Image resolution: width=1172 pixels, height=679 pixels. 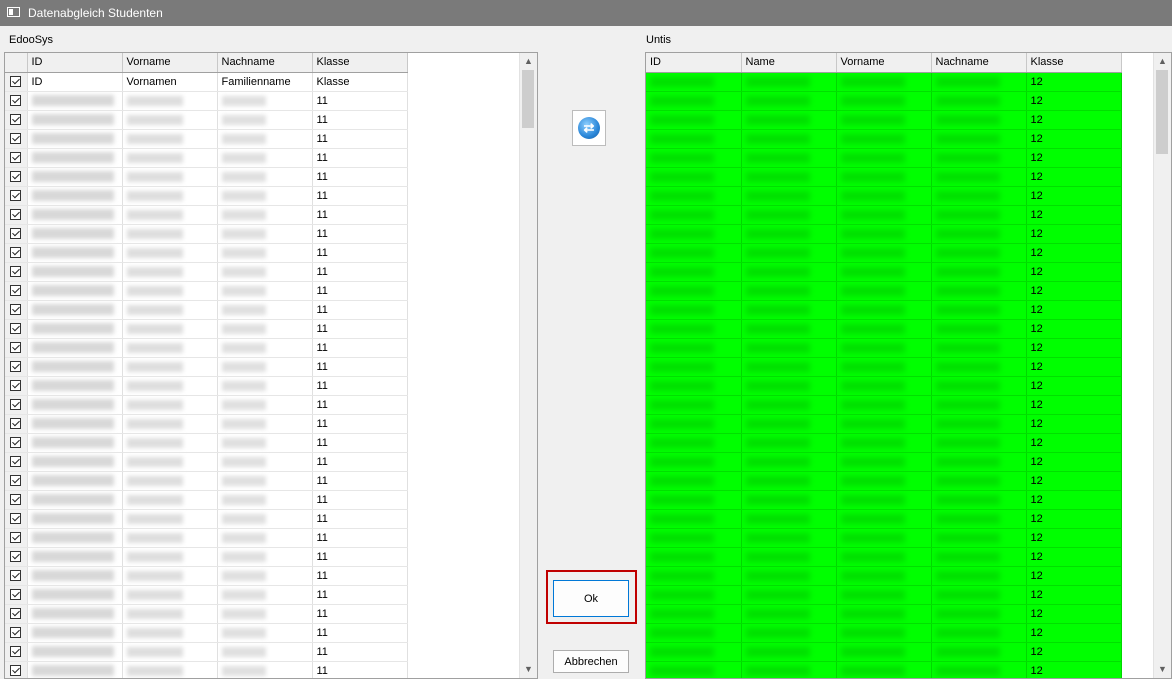 What do you see at coordinates (789, 63) in the screenshot?
I see `column-header-name: Name` at bounding box center [789, 63].